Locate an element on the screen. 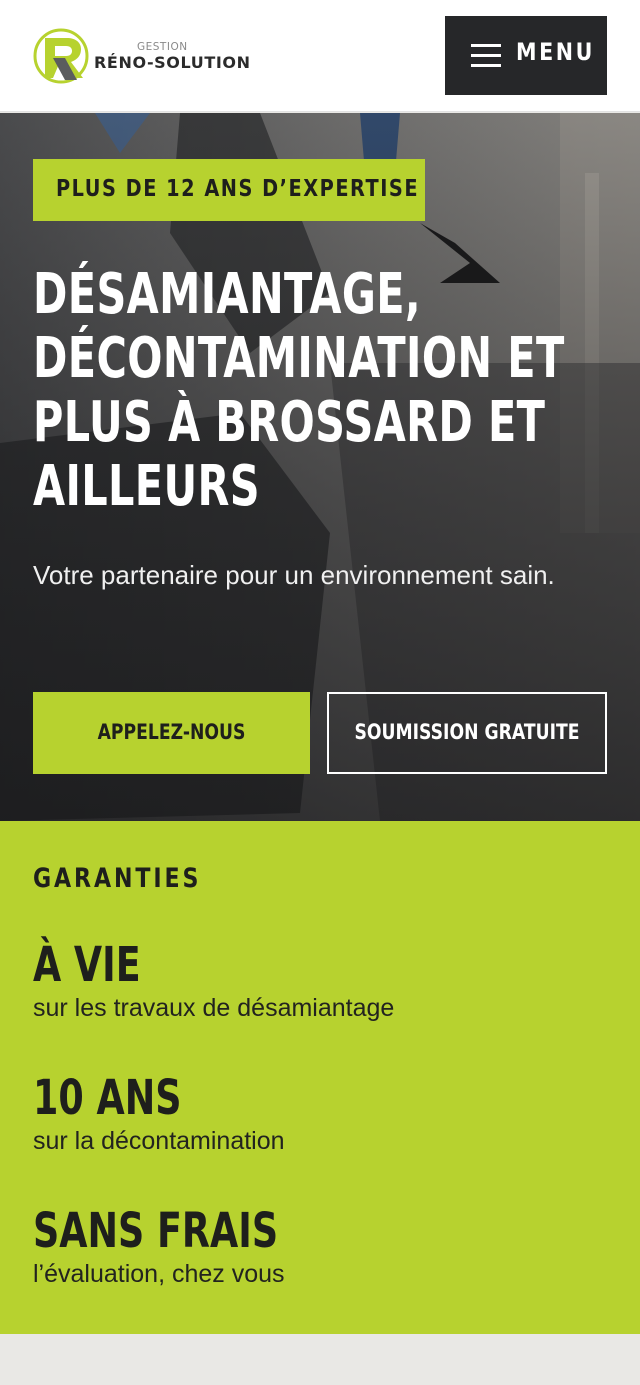  experience-badge-text: PLUS DE 12 ANS D’EXPERTISE is located at coordinates (238, 189).